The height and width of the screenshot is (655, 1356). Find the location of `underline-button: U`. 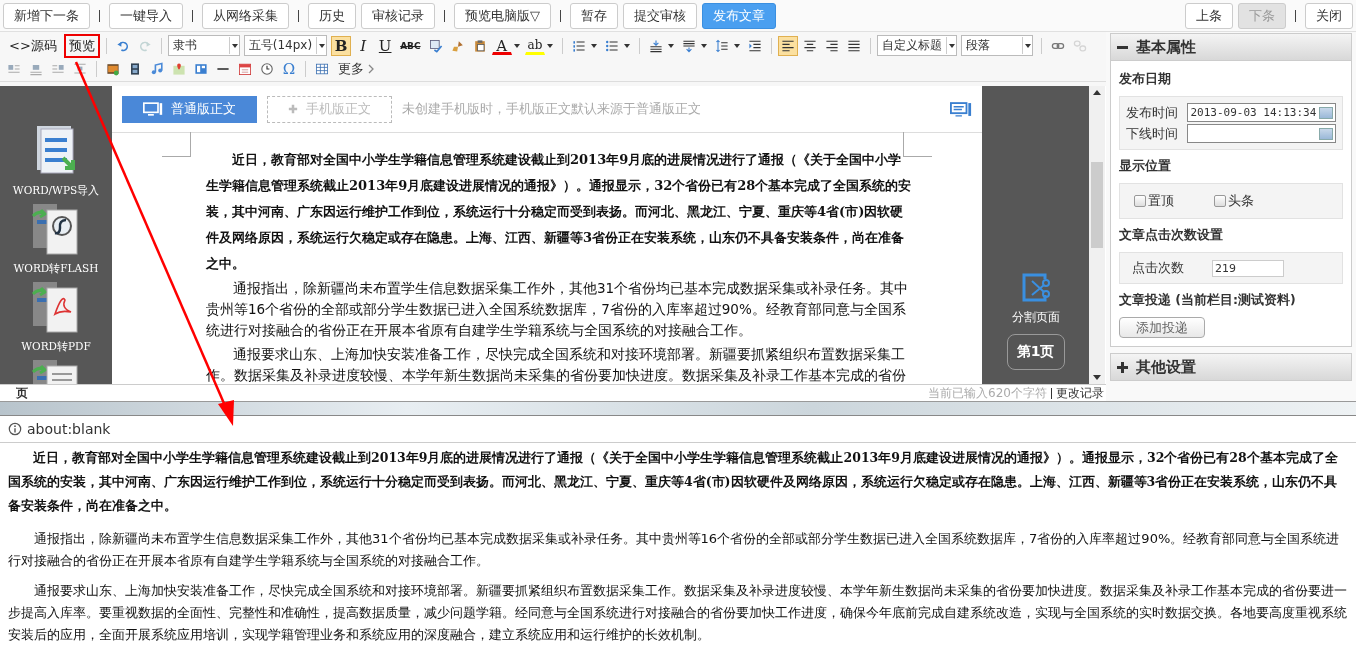

underline-button: U is located at coordinates (385, 45).